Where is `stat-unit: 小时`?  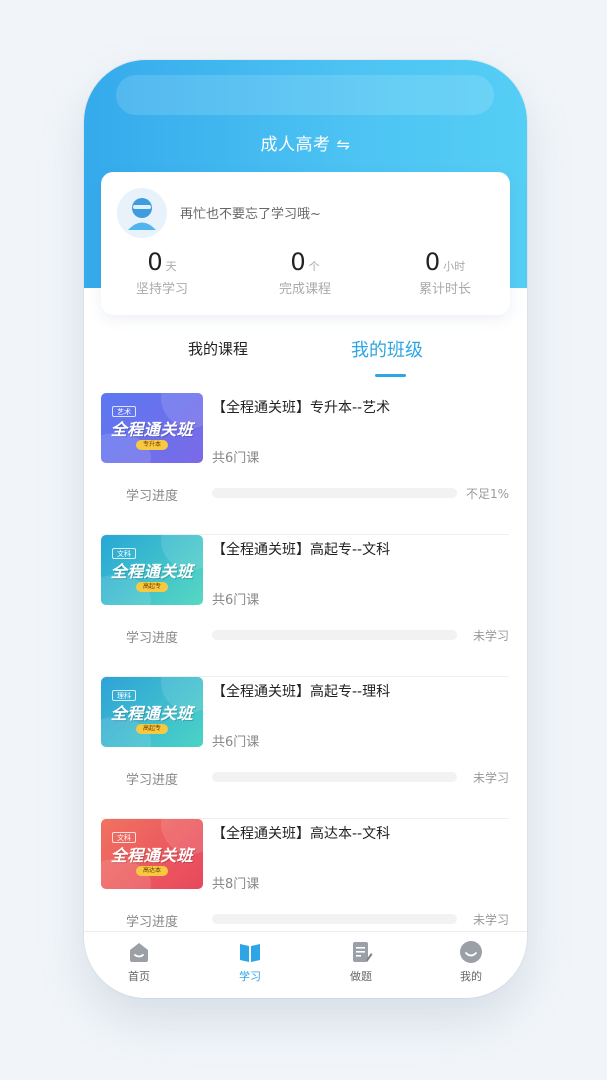 stat-unit: 小时 is located at coordinates (454, 266).